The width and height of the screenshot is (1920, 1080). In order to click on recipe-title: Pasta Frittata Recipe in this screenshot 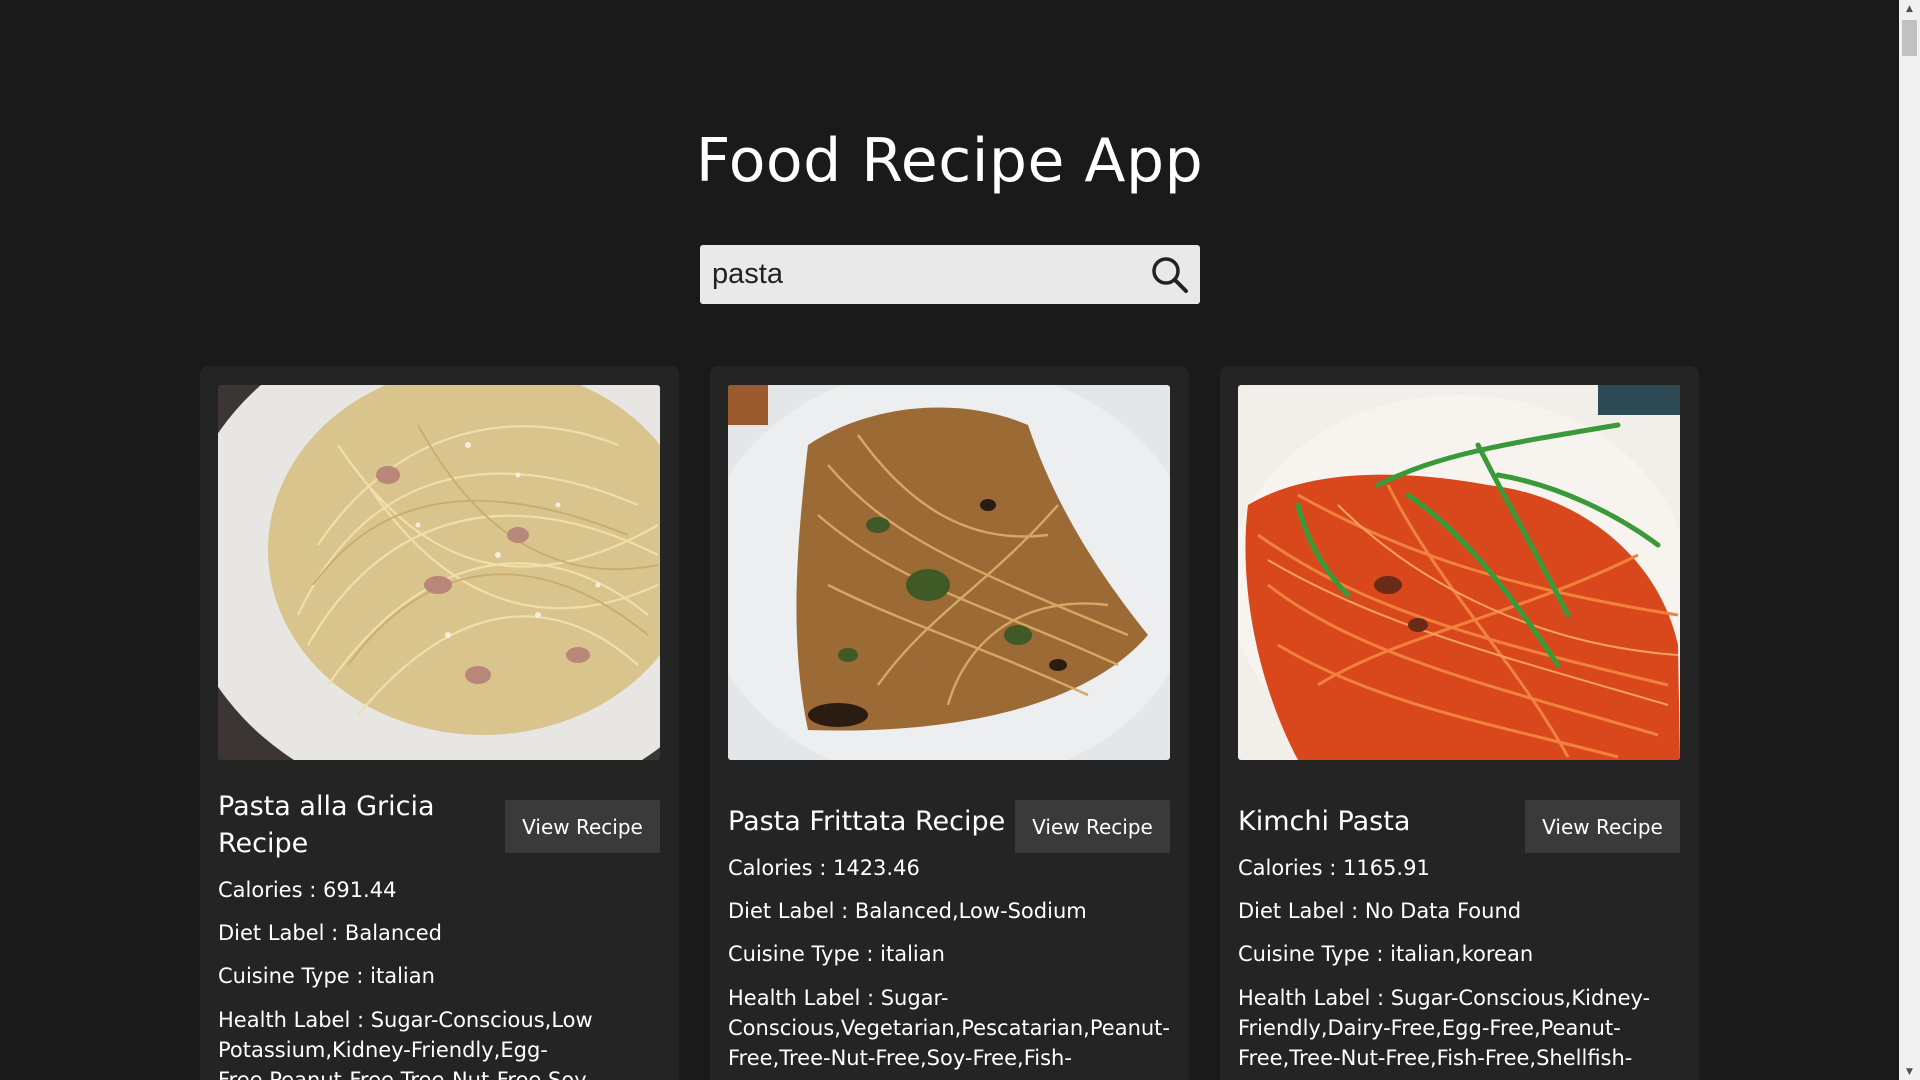, I will do `click(867, 821)`.